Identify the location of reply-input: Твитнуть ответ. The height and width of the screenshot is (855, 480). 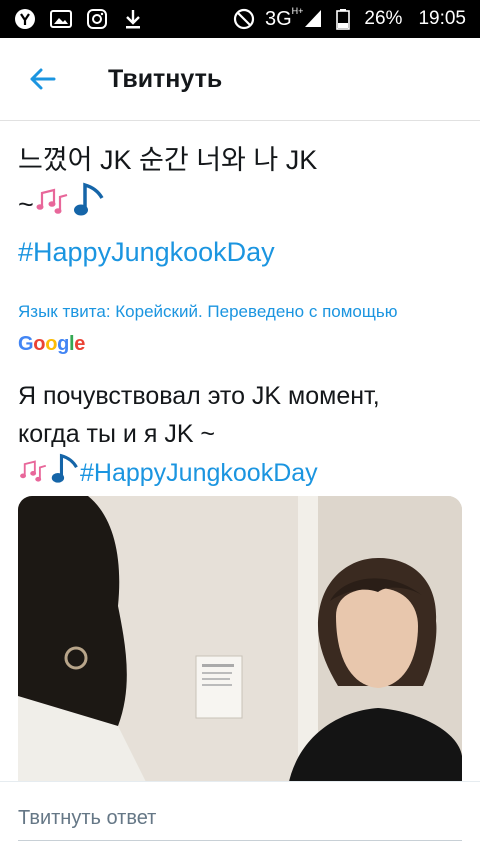
(240, 818).